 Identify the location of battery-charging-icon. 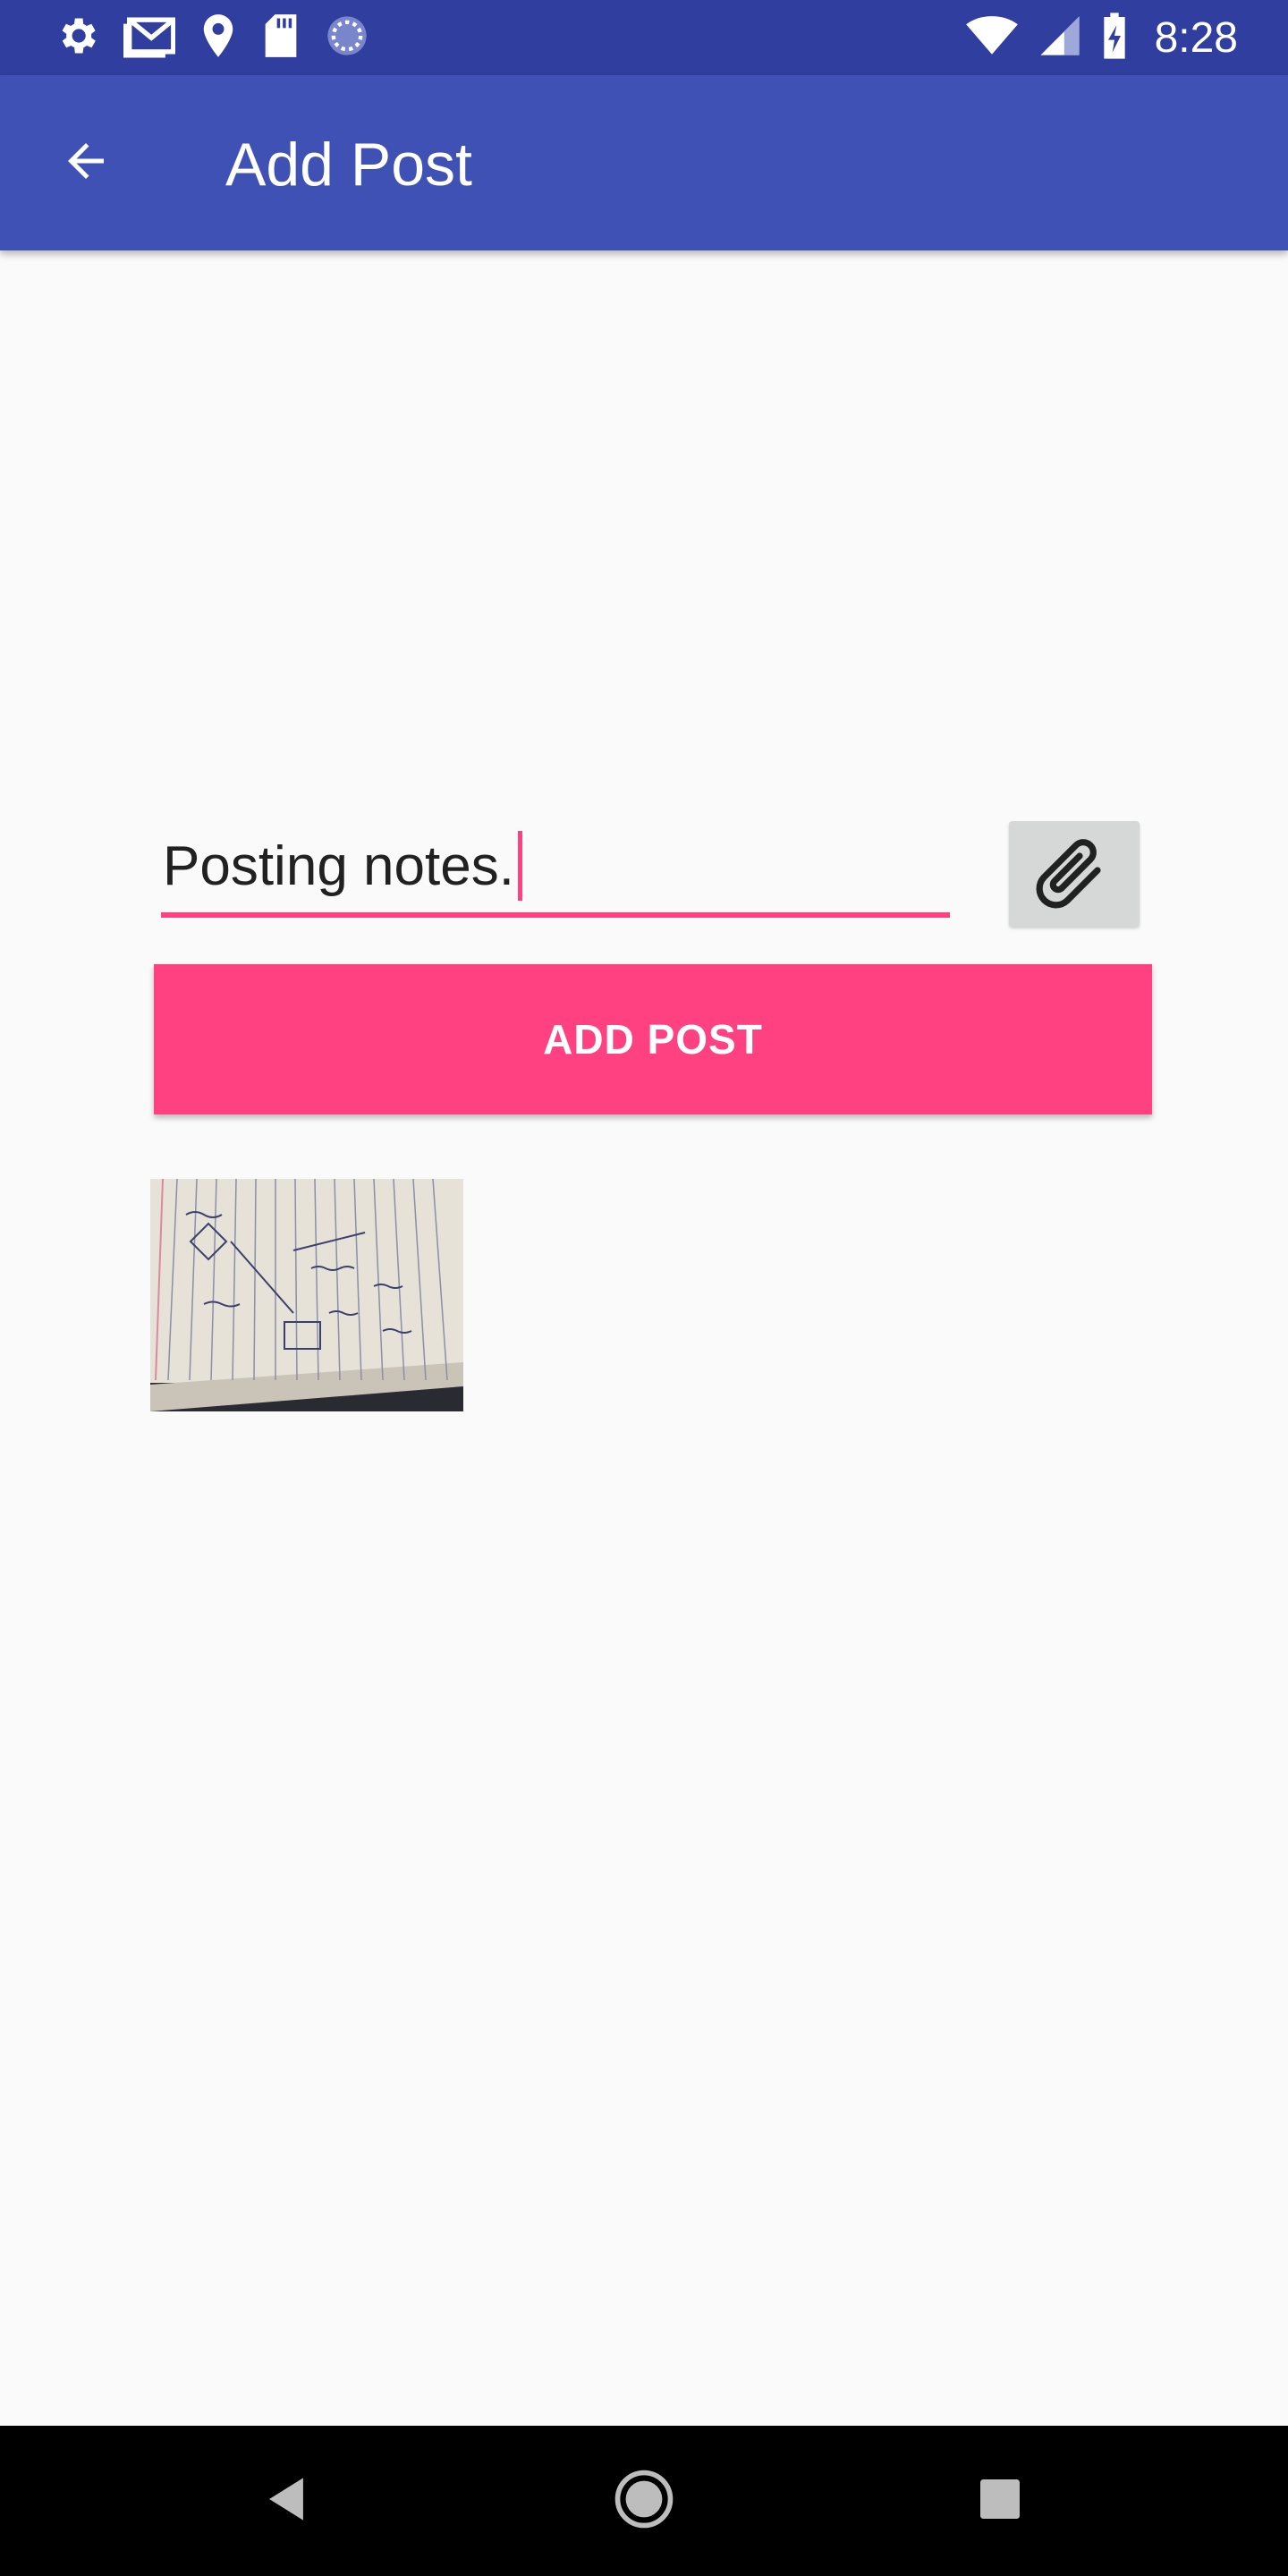
(1114, 38).